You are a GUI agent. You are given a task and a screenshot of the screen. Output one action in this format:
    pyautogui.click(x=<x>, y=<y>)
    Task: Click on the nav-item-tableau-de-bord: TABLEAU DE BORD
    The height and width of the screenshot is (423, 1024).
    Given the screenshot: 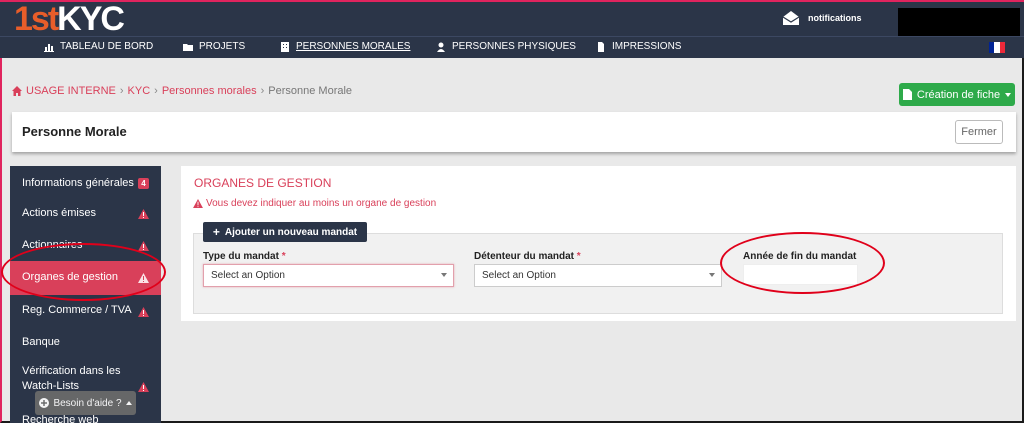 What is the action you would take?
    pyautogui.click(x=98, y=46)
    